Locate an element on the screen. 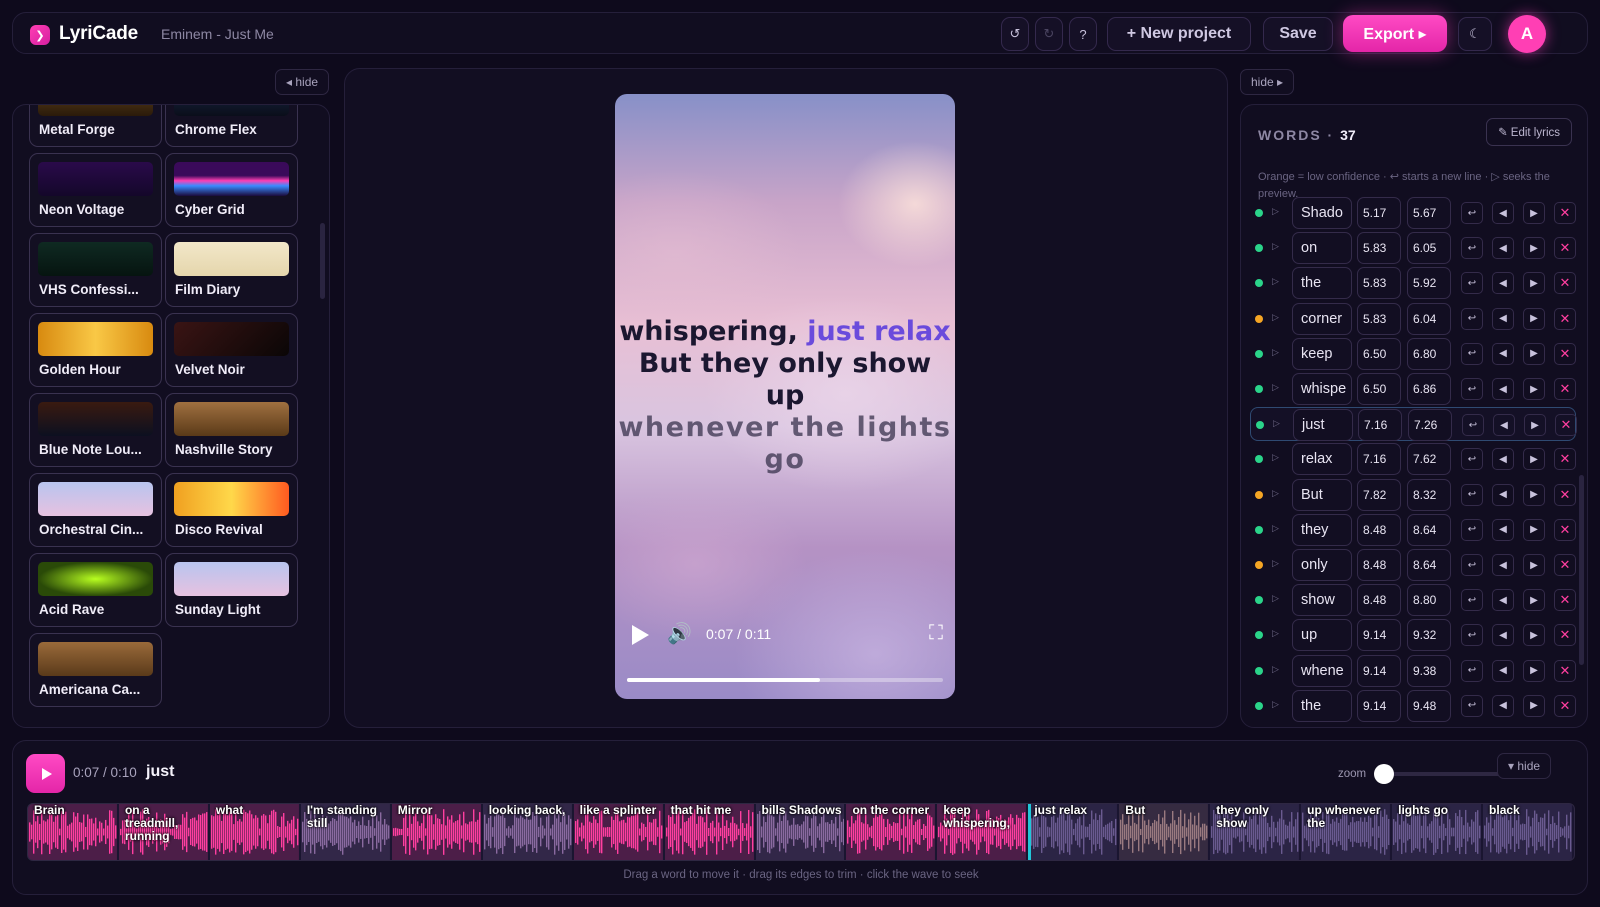 This screenshot has height=907, width=1600. word-input: just is located at coordinates (1323, 425).